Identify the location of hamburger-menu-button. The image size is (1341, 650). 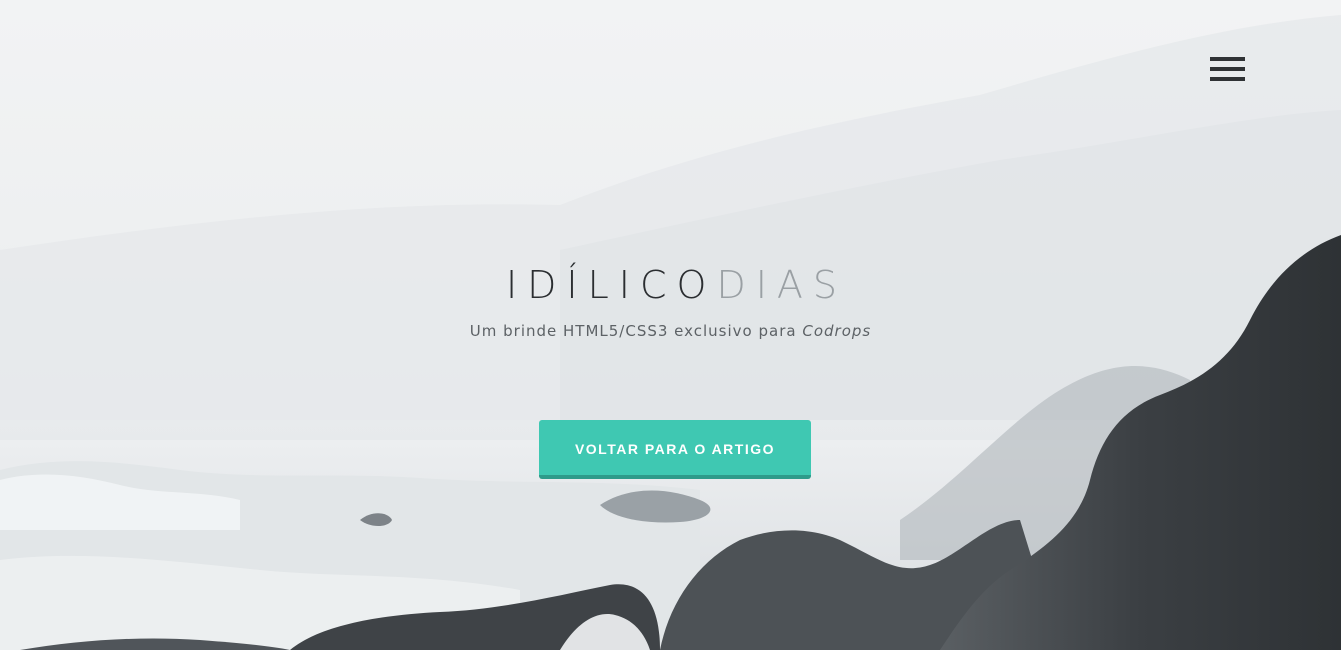
(1227, 70).